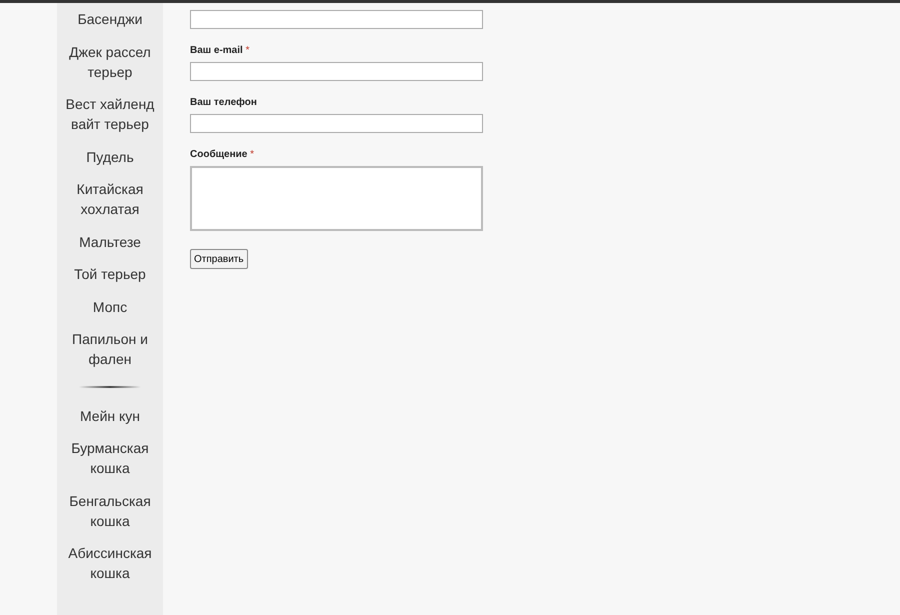 The width and height of the screenshot is (900, 615). Describe the element at coordinates (110, 563) in the screenshot. I see `sidebar-link: Абиссинская кошка` at that location.